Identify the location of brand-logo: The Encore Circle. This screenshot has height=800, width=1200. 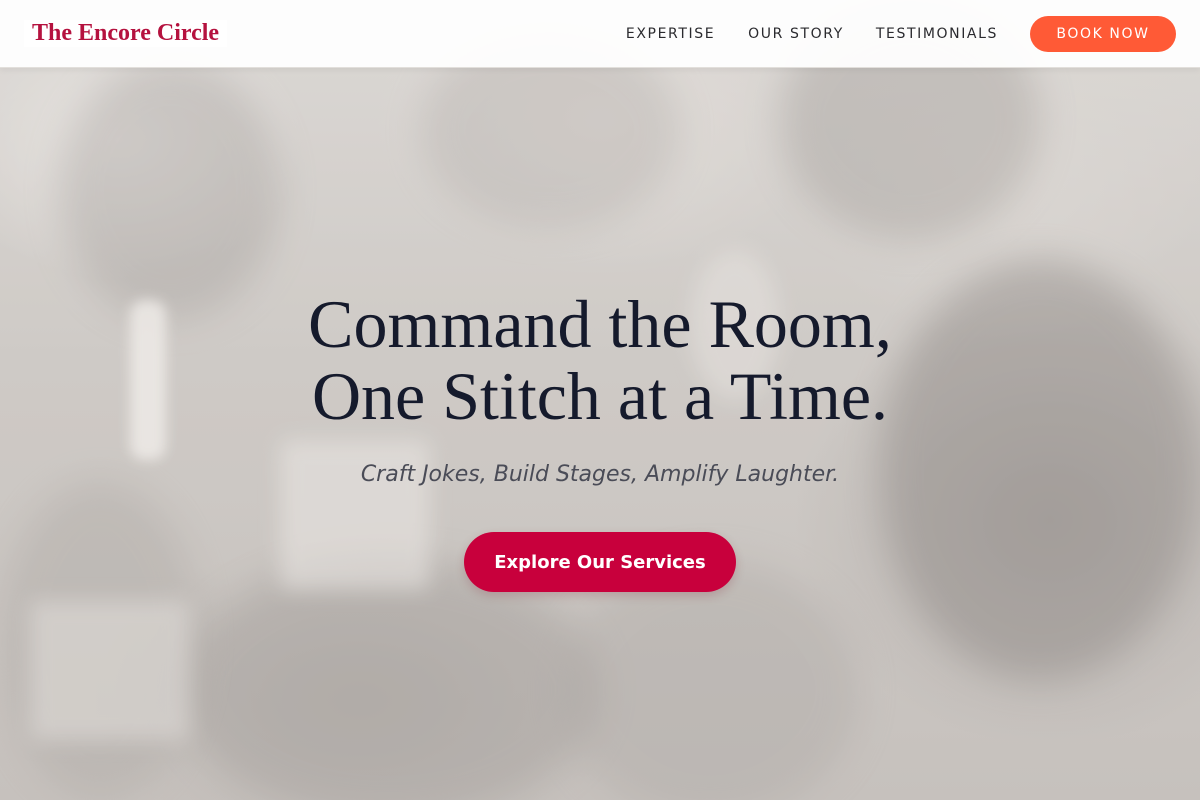
(126, 33).